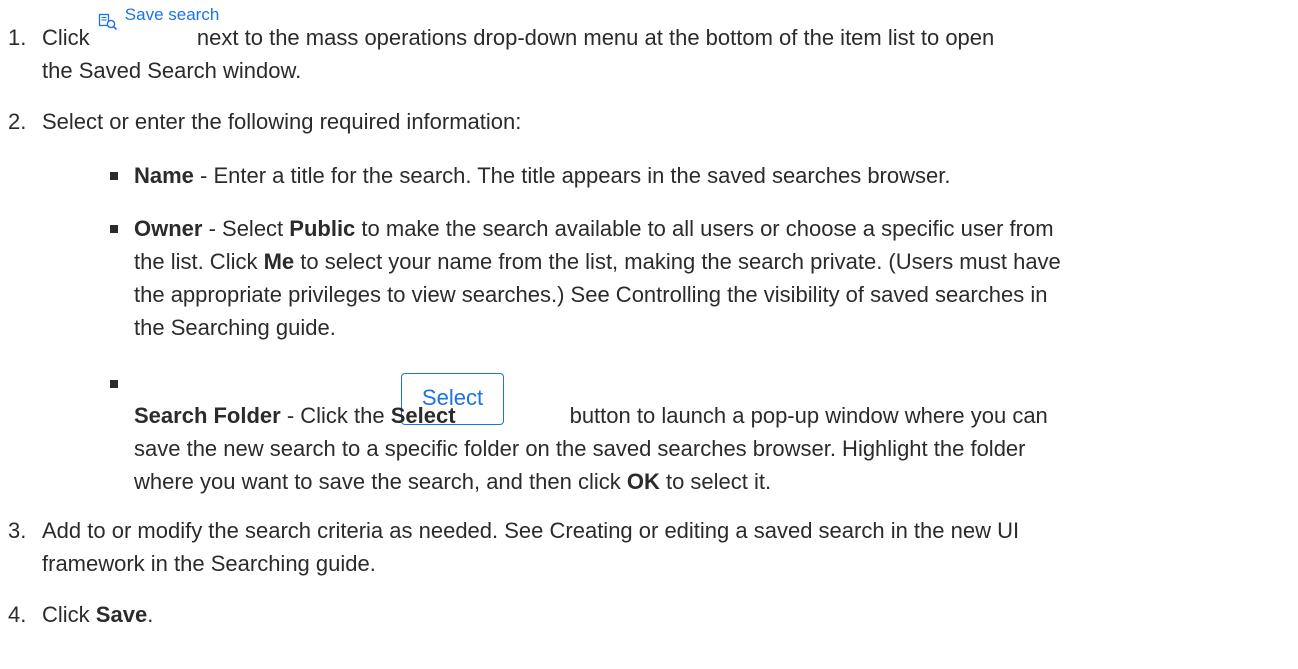 This screenshot has height=669, width=1298. Describe the element at coordinates (164, 175) in the screenshot. I see `bullet-term: Name` at that location.